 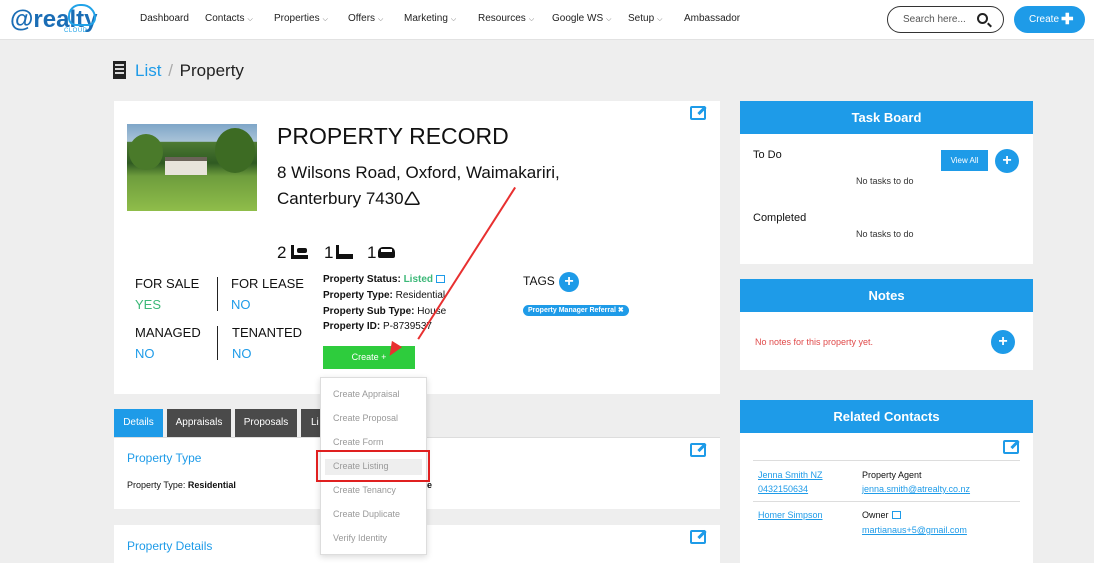 I want to click on map-pin-icon: 🛆, so click(x=412, y=198).